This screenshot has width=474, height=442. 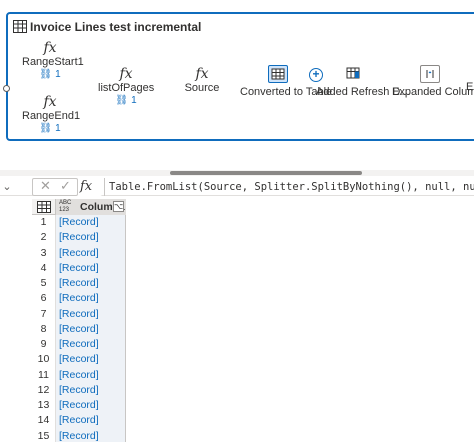 I want to click on expand-column-step-icon, so click(x=430, y=74).